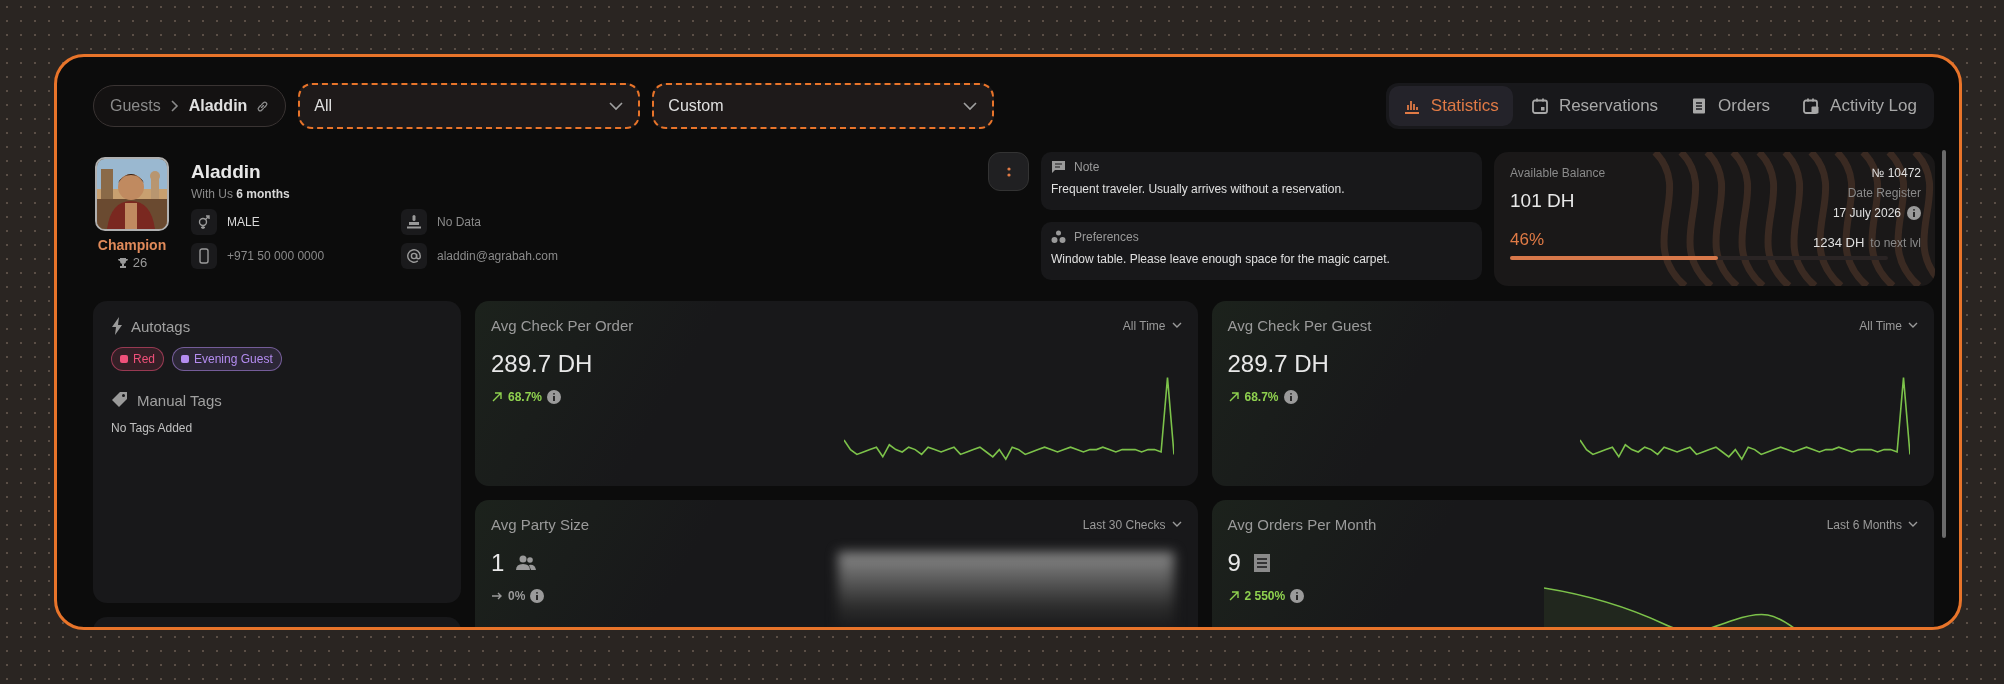 Image resolution: width=2004 pixels, height=684 pixels. I want to click on tag: Evening Guest, so click(227, 359).